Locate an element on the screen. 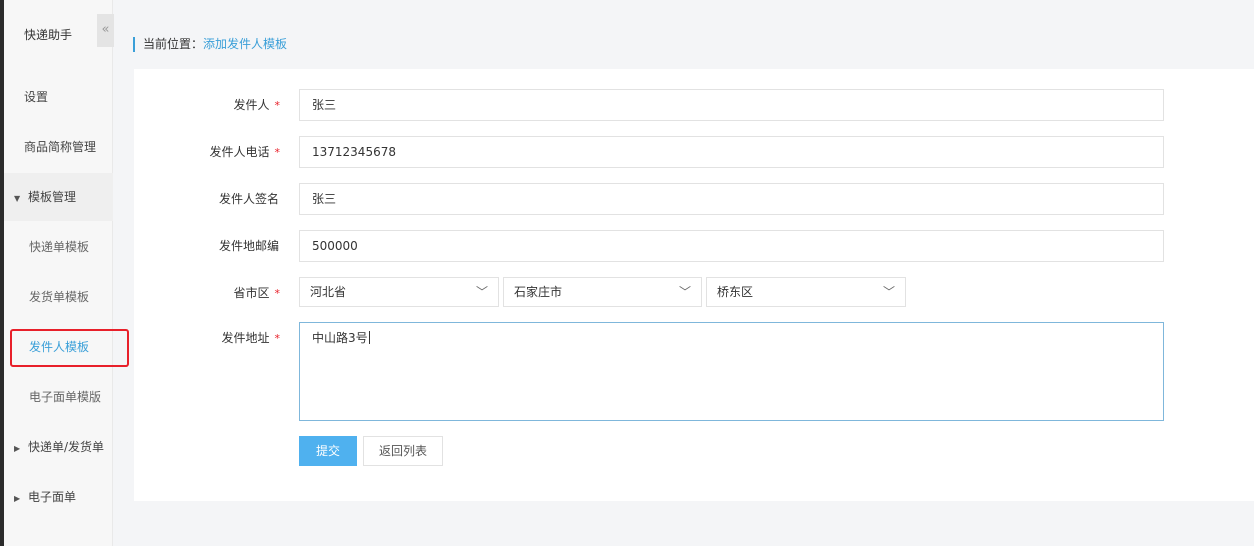  breadcrumb-current: 添加发件人模板 is located at coordinates (245, 44).